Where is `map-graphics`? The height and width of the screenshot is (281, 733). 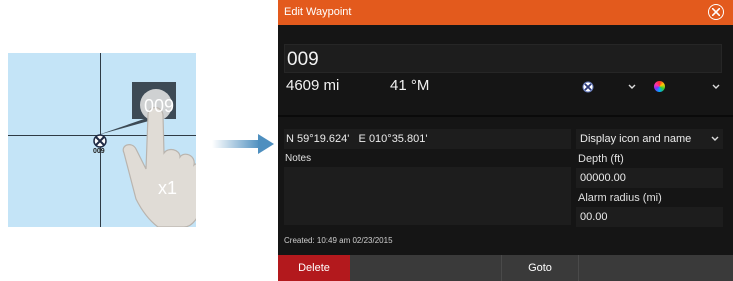
map-graphics is located at coordinates (144, 154).